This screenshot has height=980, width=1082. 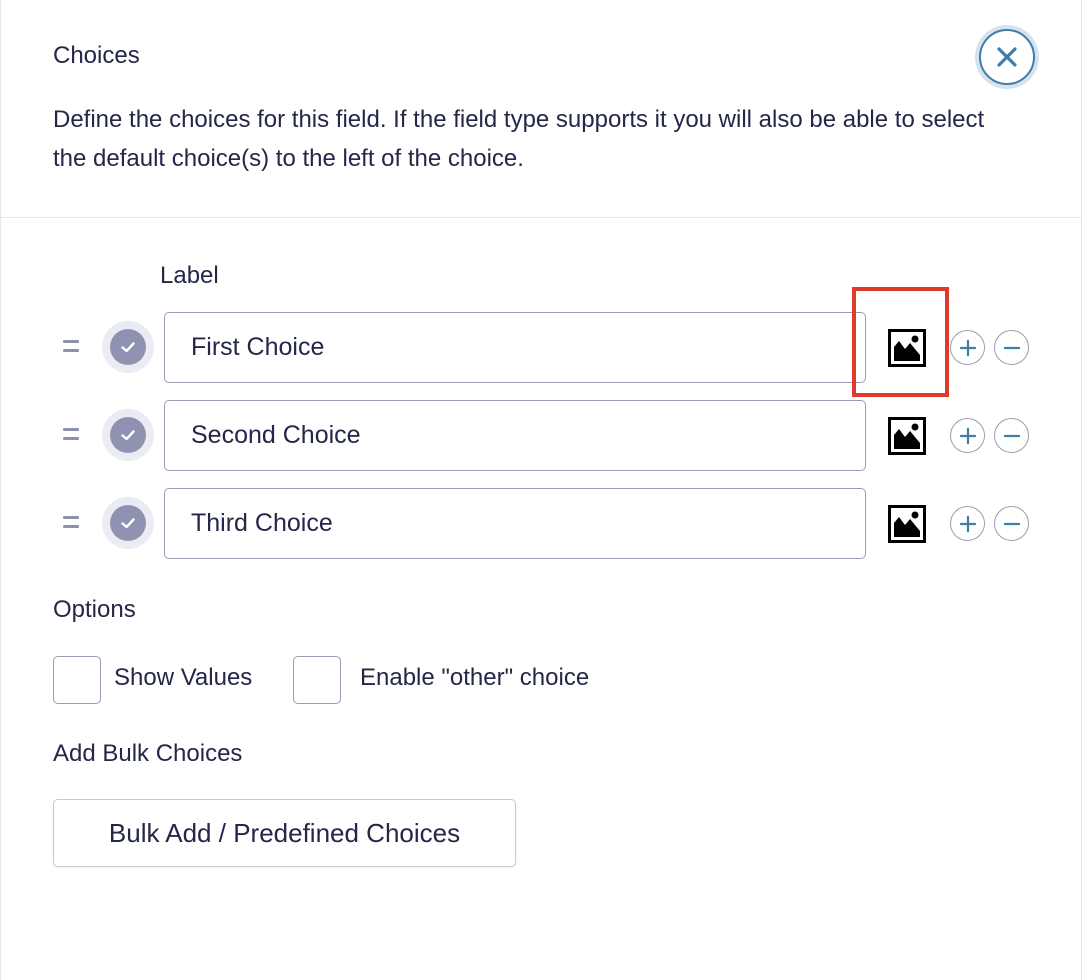 What do you see at coordinates (77, 680) in the screenshot?
I see `show-values-checkbox` at bounding box center [77, 680].